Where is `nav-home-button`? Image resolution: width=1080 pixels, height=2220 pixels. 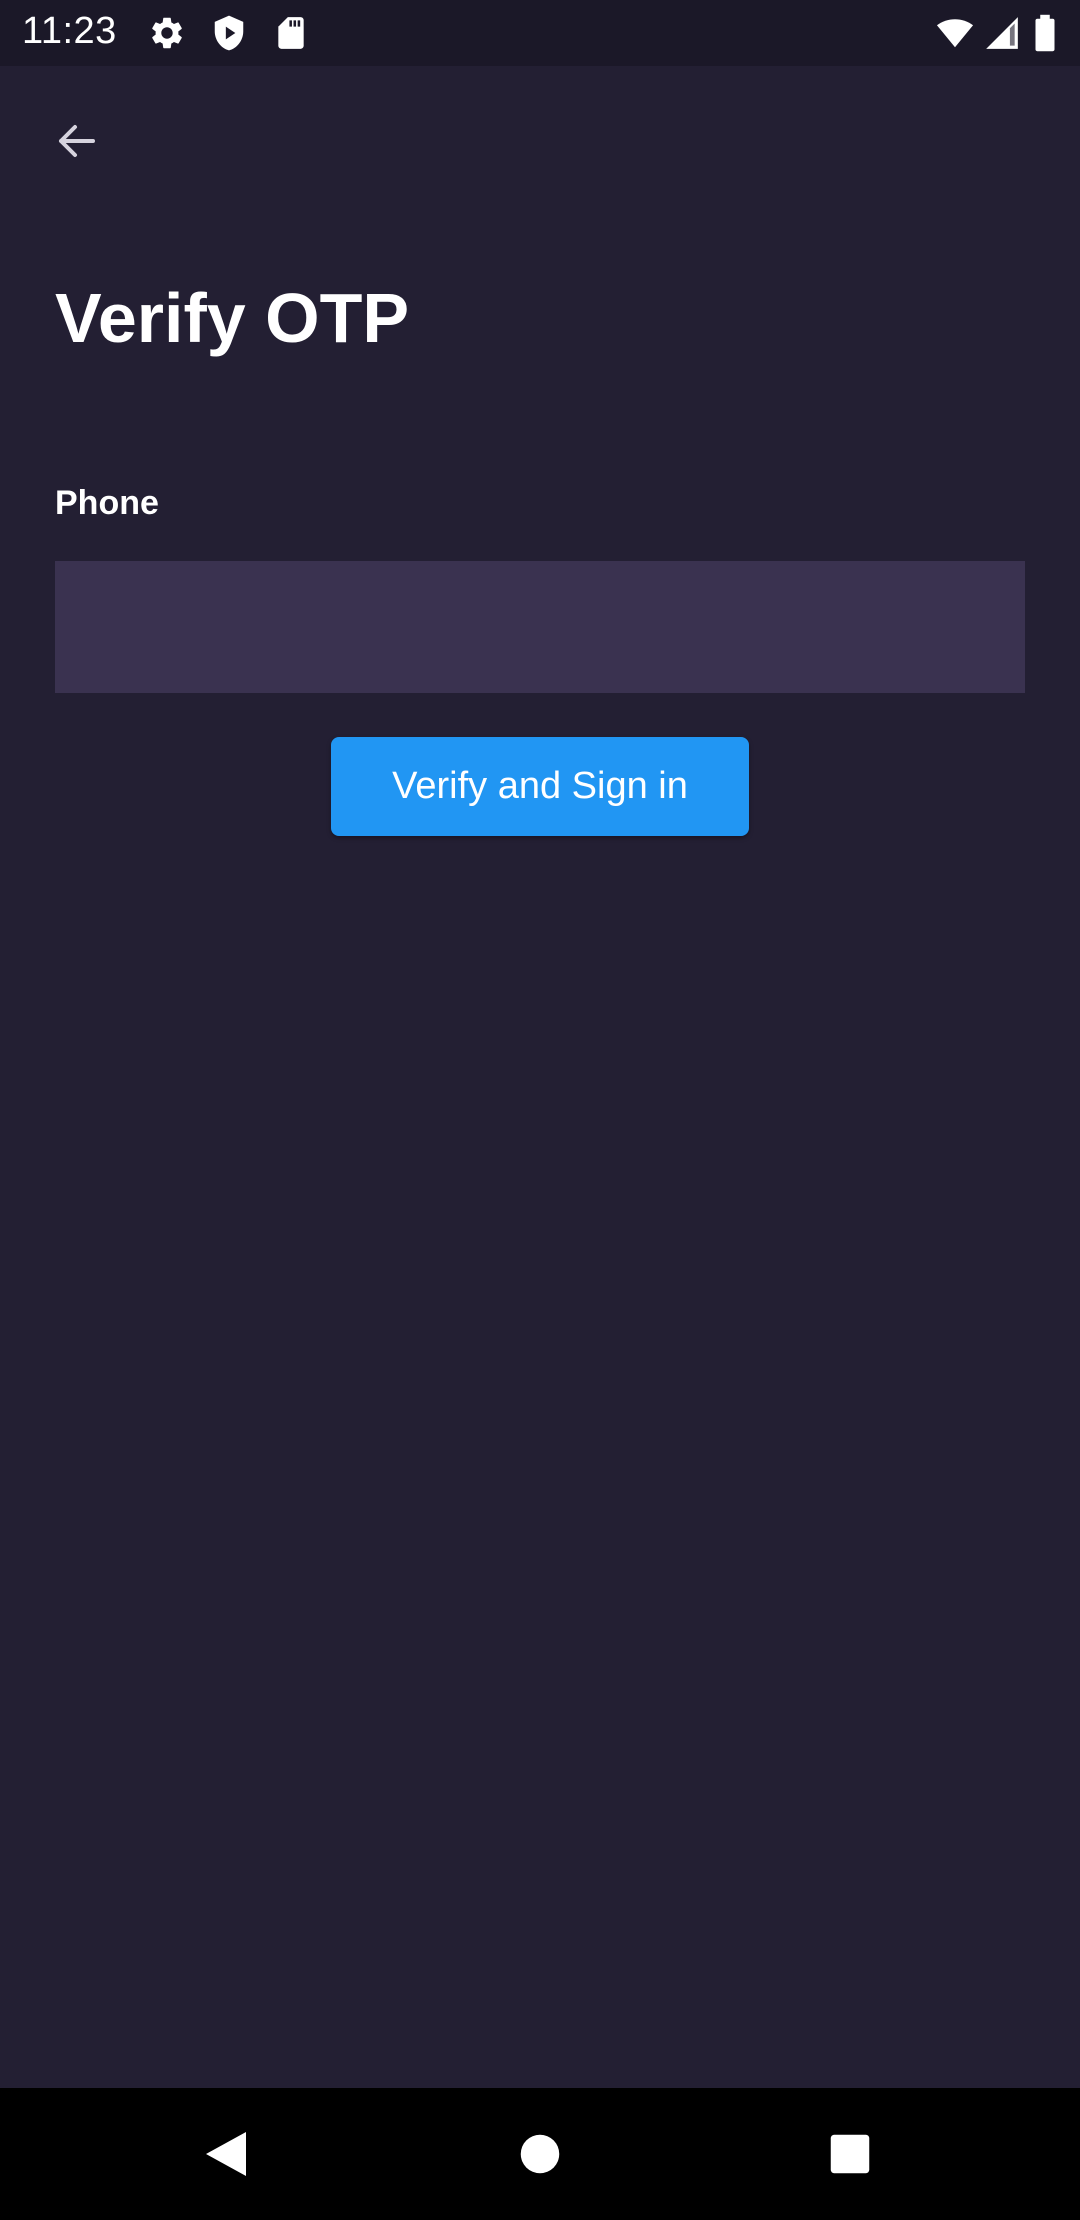 nav-home-button is located at coordinates (540, 2154).